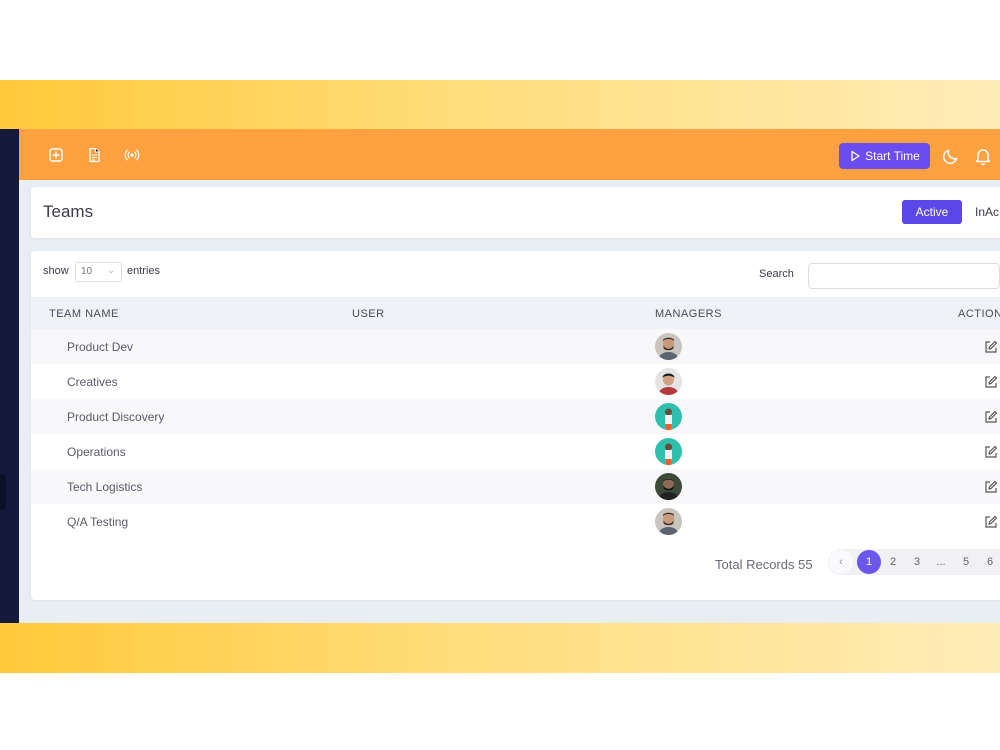  What do you see at coordinates (56, 155) in the screenshot?
I see `add-square-icon` at bounding box center [56, 155].